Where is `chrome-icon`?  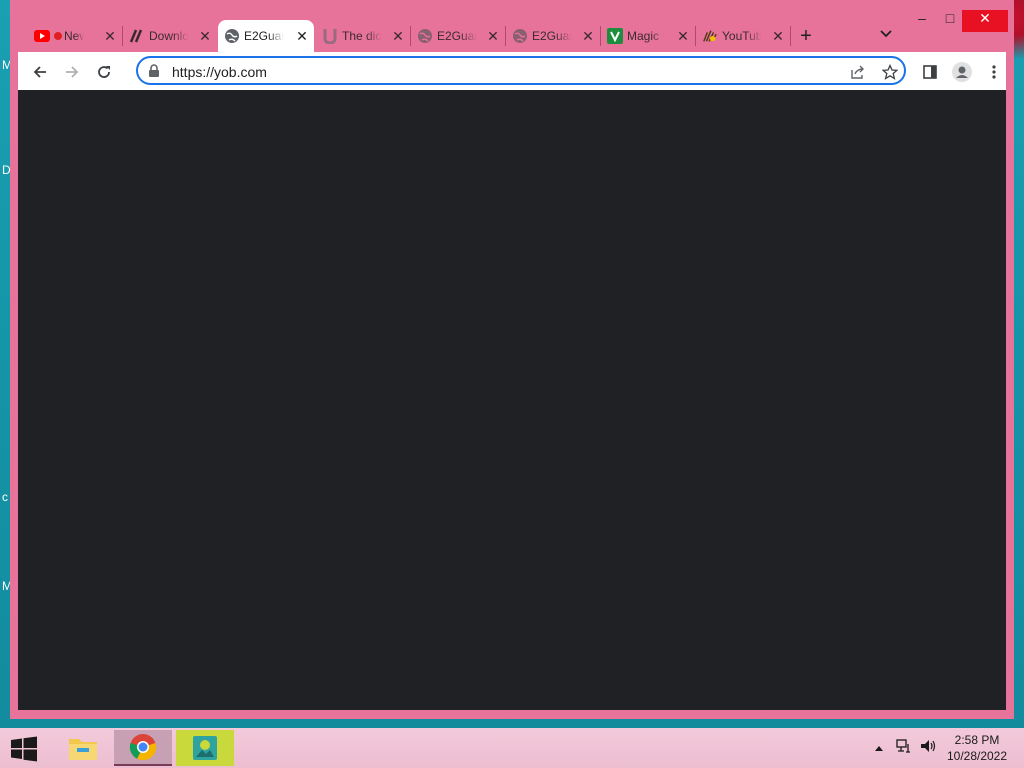 chrome-icon is located at coordinates (143, 747).